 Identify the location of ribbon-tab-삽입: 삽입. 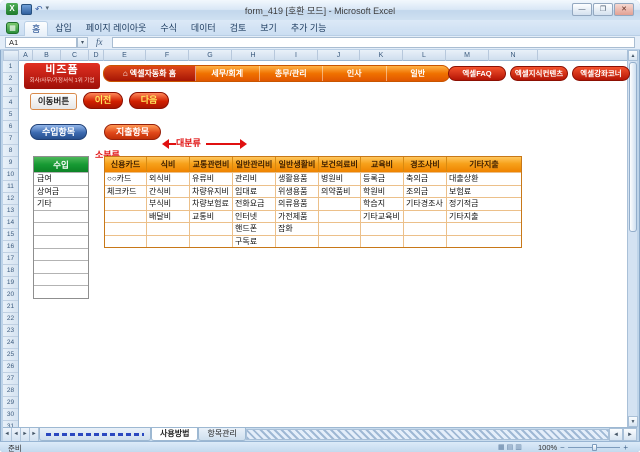
(63, 28).